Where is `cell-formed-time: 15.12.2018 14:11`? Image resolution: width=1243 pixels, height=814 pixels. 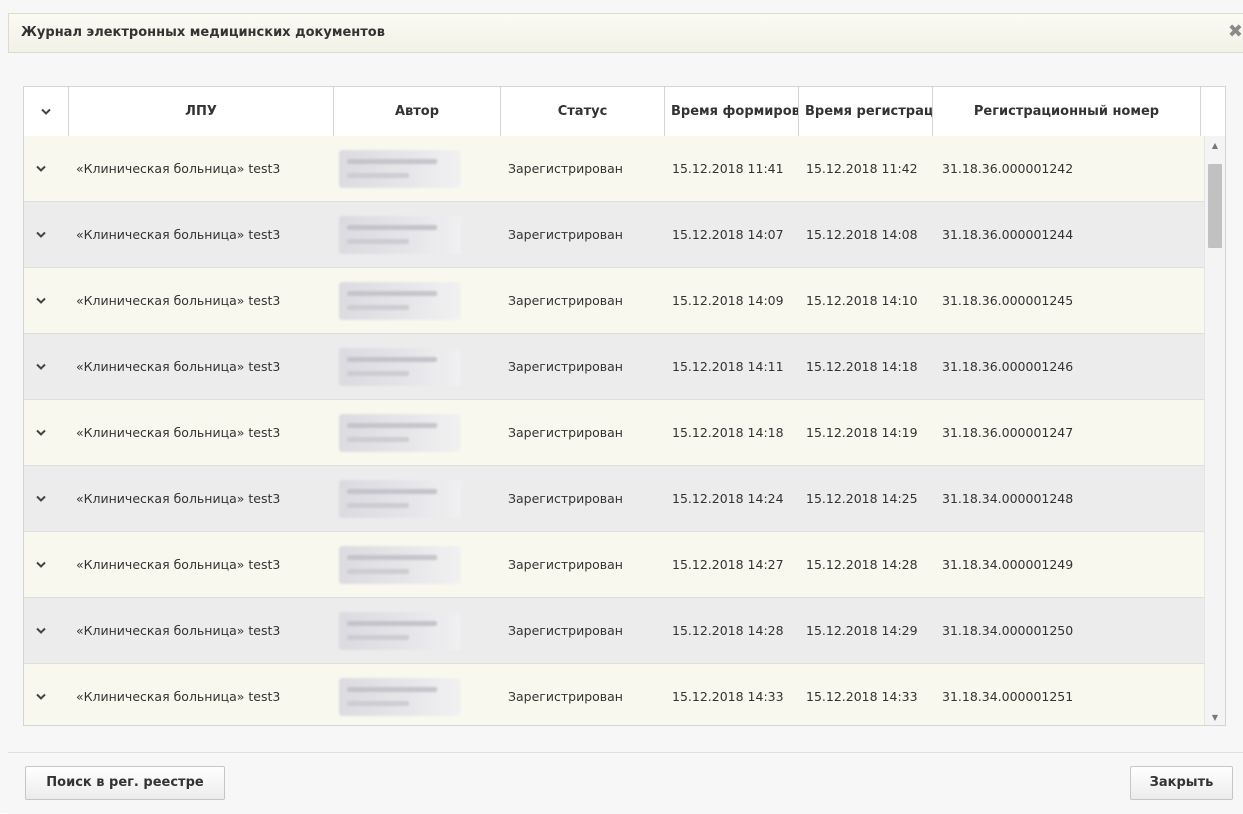
cell-formed-time: 15.12.2018 14:11 is located at coordinates (728, 366).